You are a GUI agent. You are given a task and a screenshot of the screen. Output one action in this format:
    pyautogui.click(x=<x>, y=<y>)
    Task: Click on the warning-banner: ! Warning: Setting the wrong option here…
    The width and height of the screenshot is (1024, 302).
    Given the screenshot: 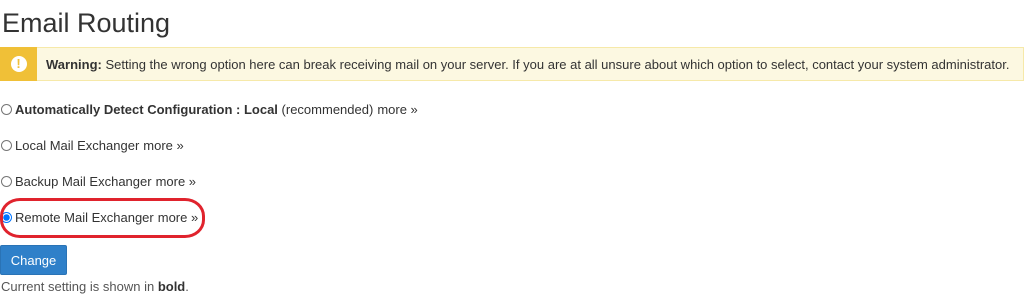 What is the action you would take?
    pyautogui.click(x=512, y=64)
    